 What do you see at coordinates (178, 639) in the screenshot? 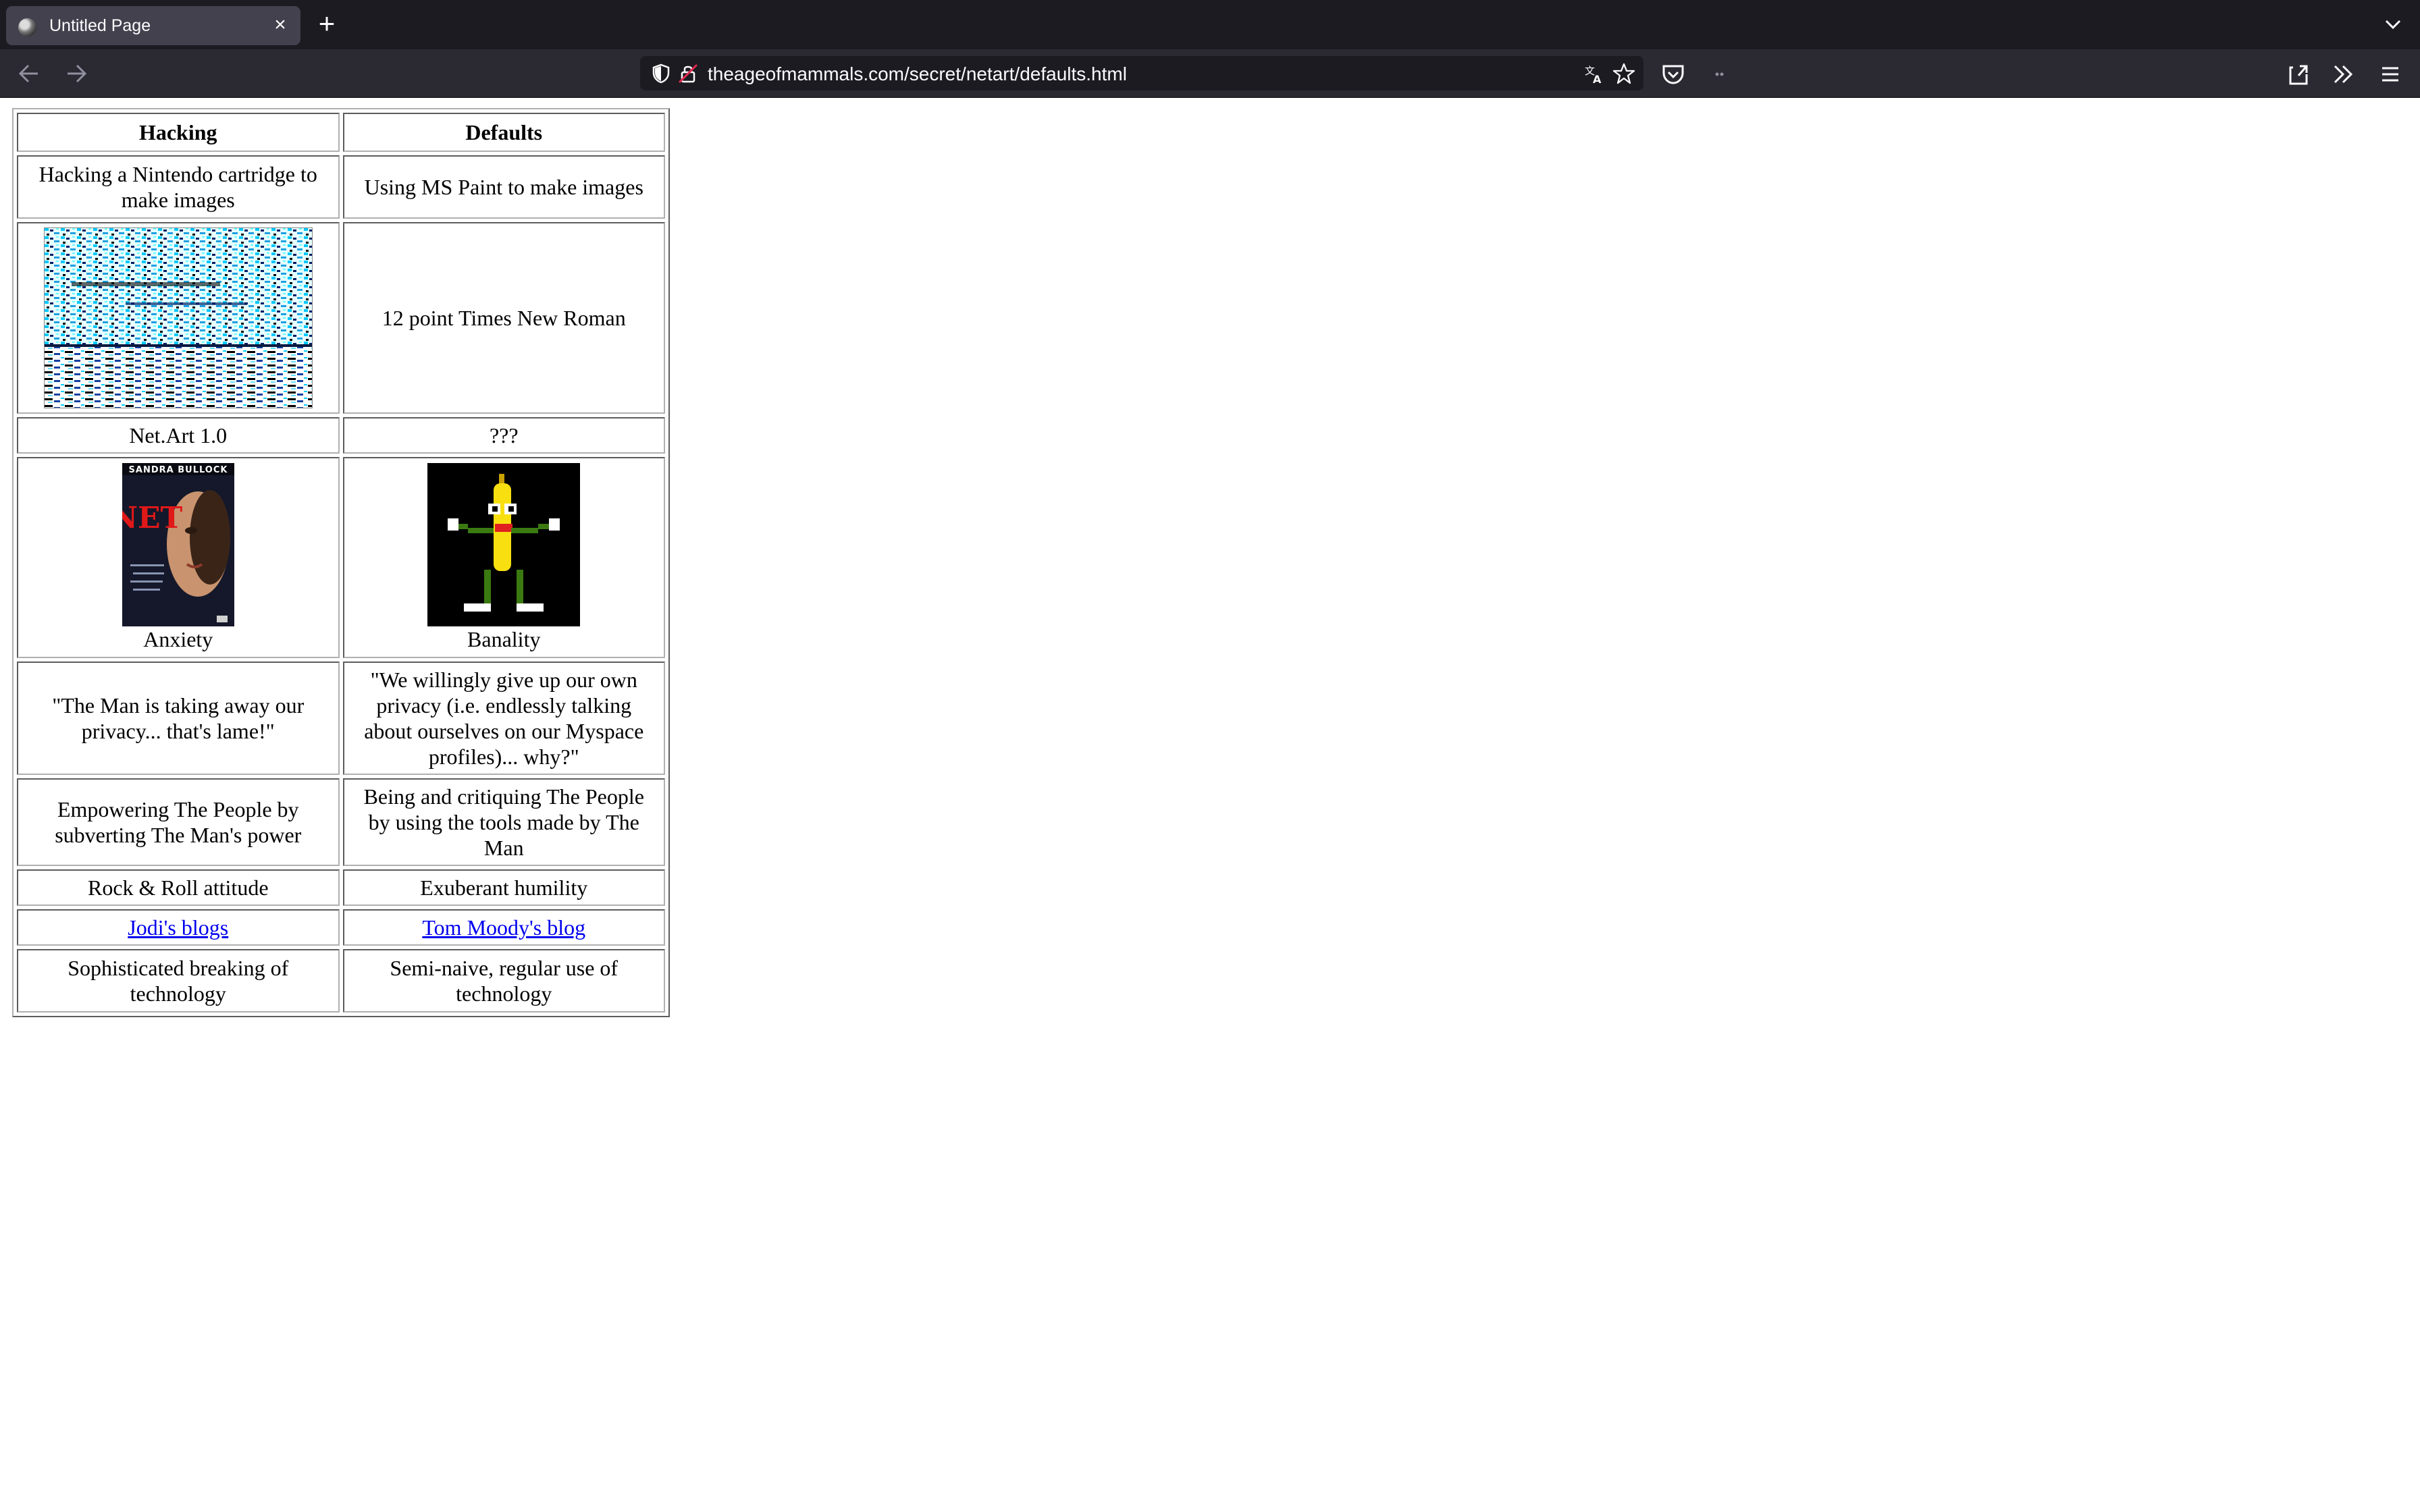
I see `caption-anxiety: Anxiety` at bounding box center [178, 639].